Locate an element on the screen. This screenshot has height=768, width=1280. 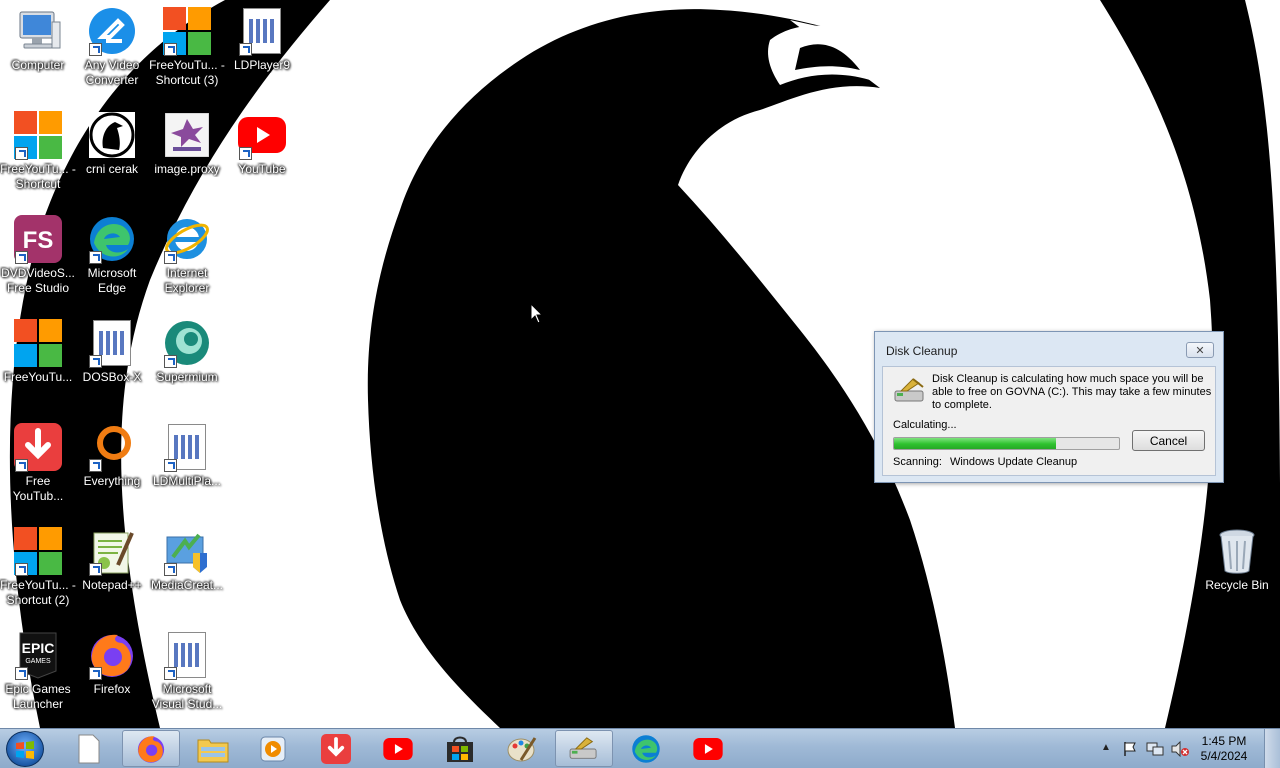
visual-studio-icon is located at coordinates (187, 655).